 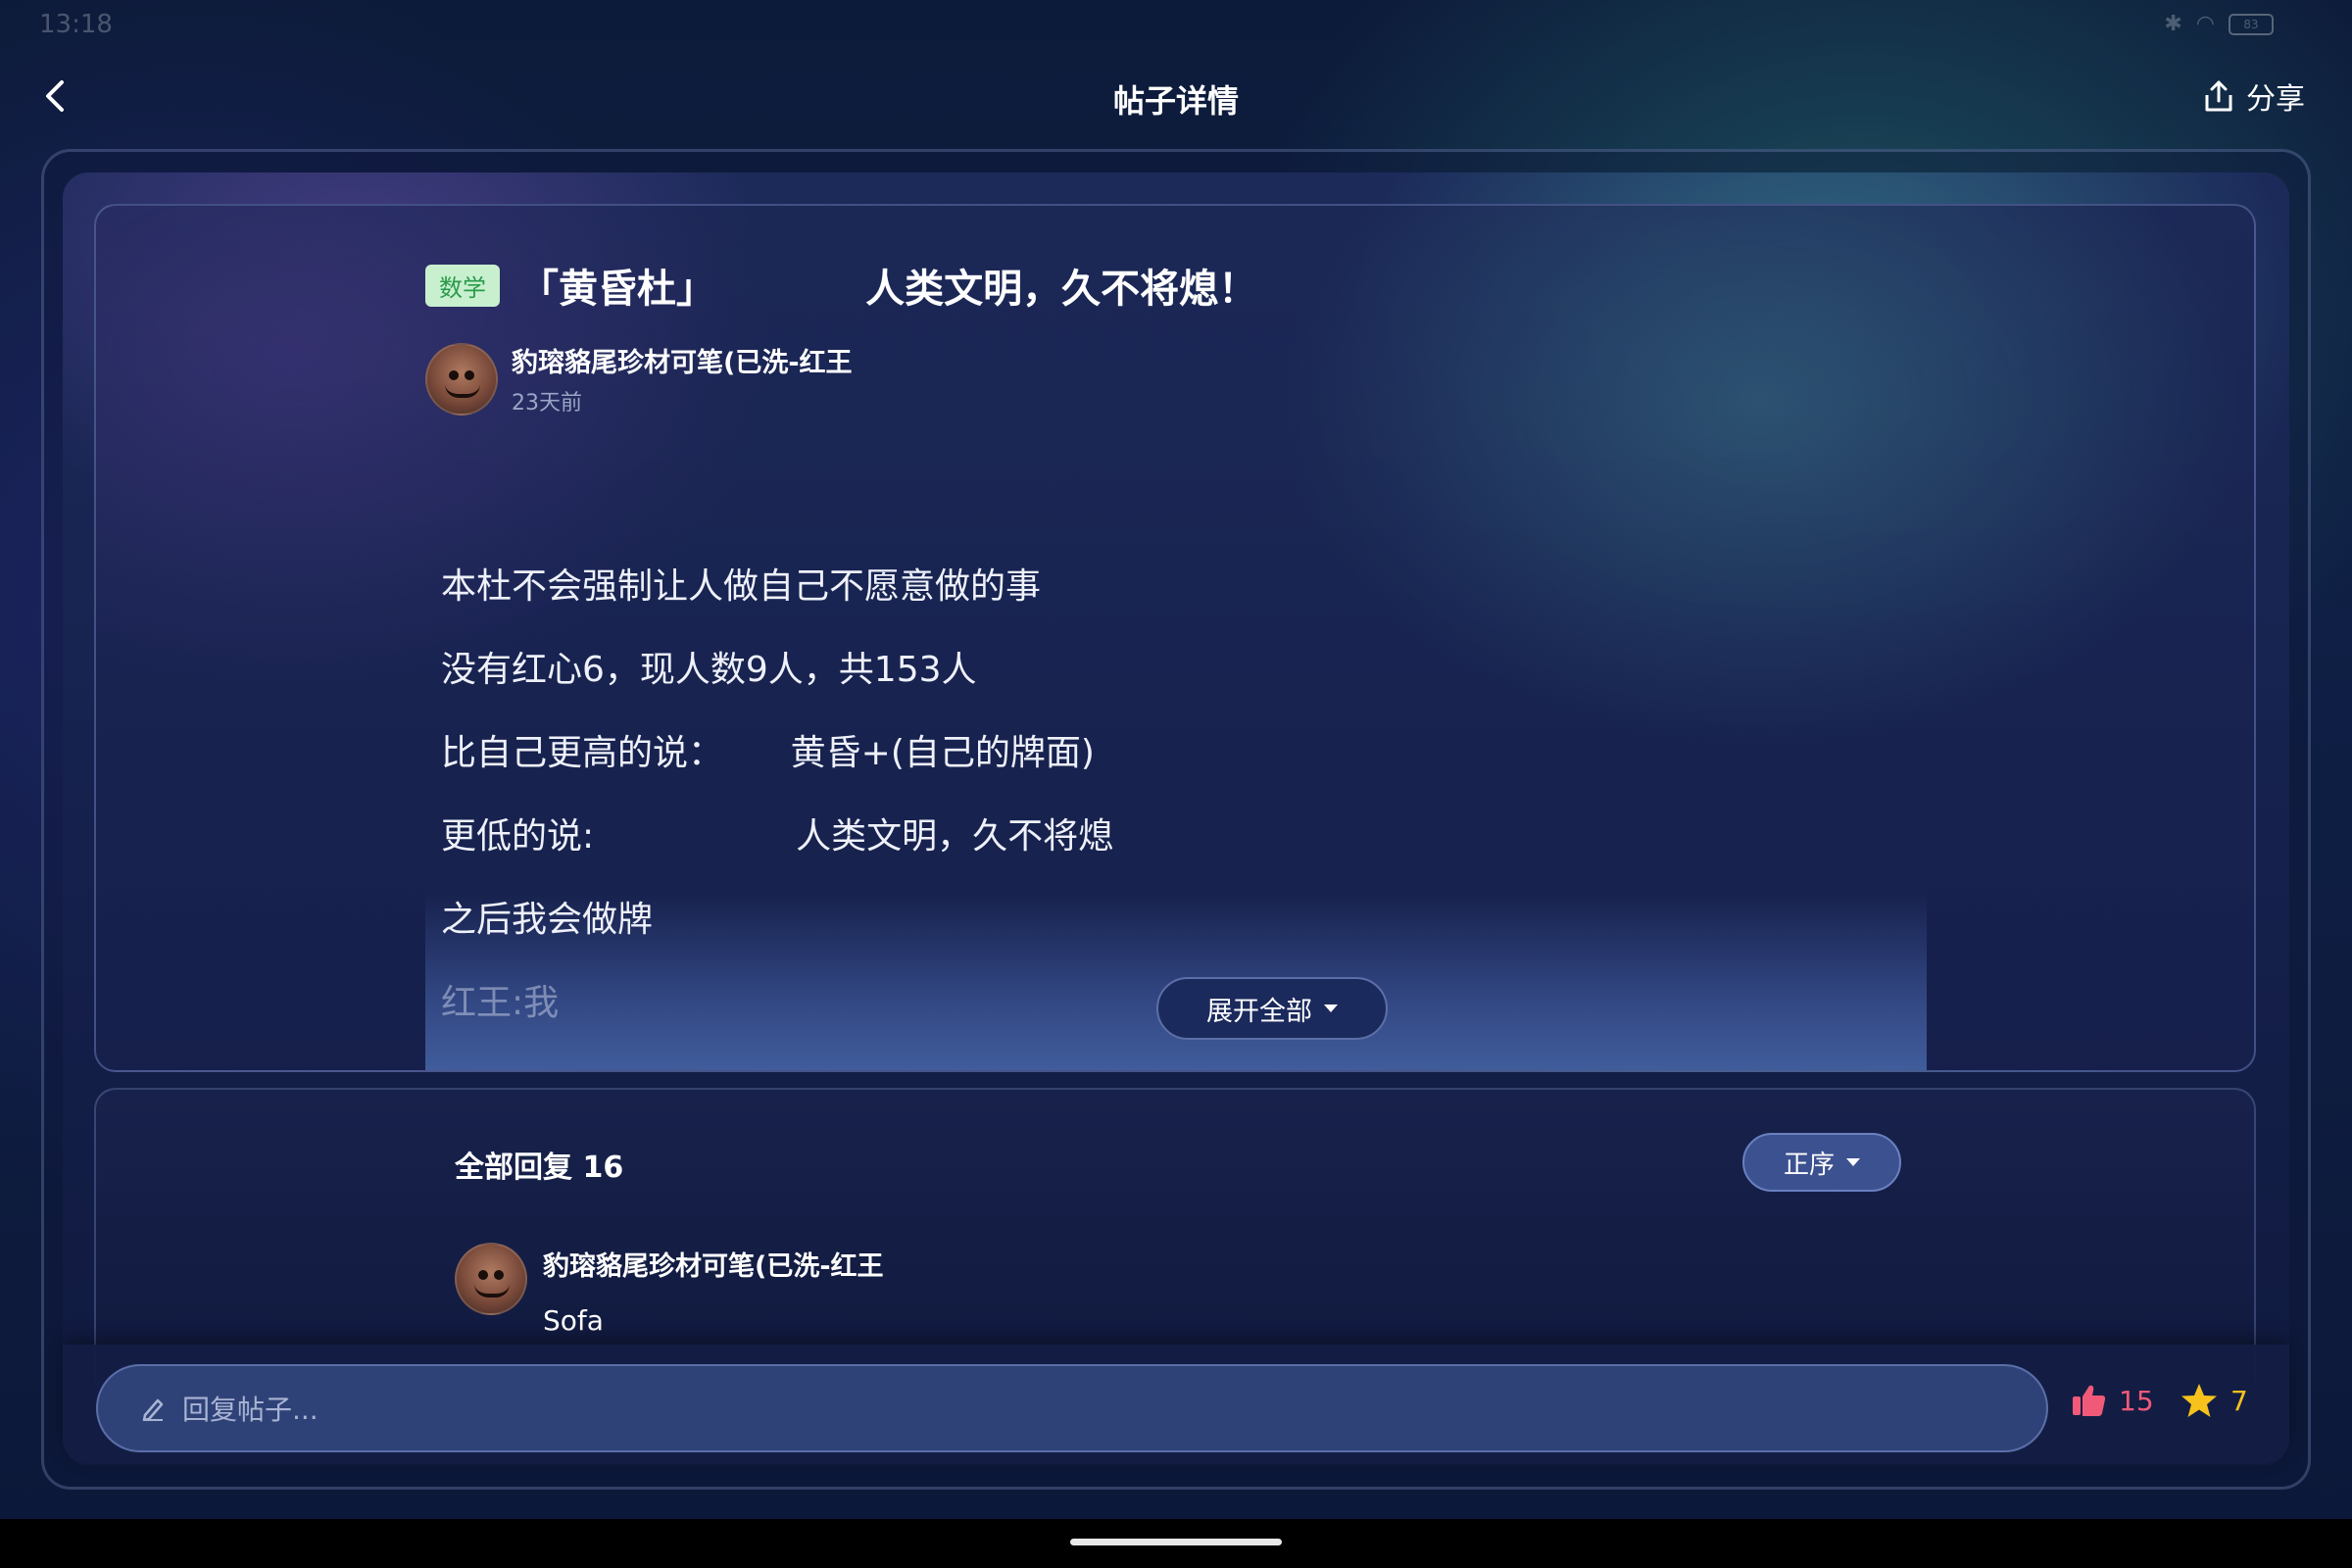 I want to click on post-title: 「黄昏杜」 人类文明，久不将熄！, so click(x=888, y=289).